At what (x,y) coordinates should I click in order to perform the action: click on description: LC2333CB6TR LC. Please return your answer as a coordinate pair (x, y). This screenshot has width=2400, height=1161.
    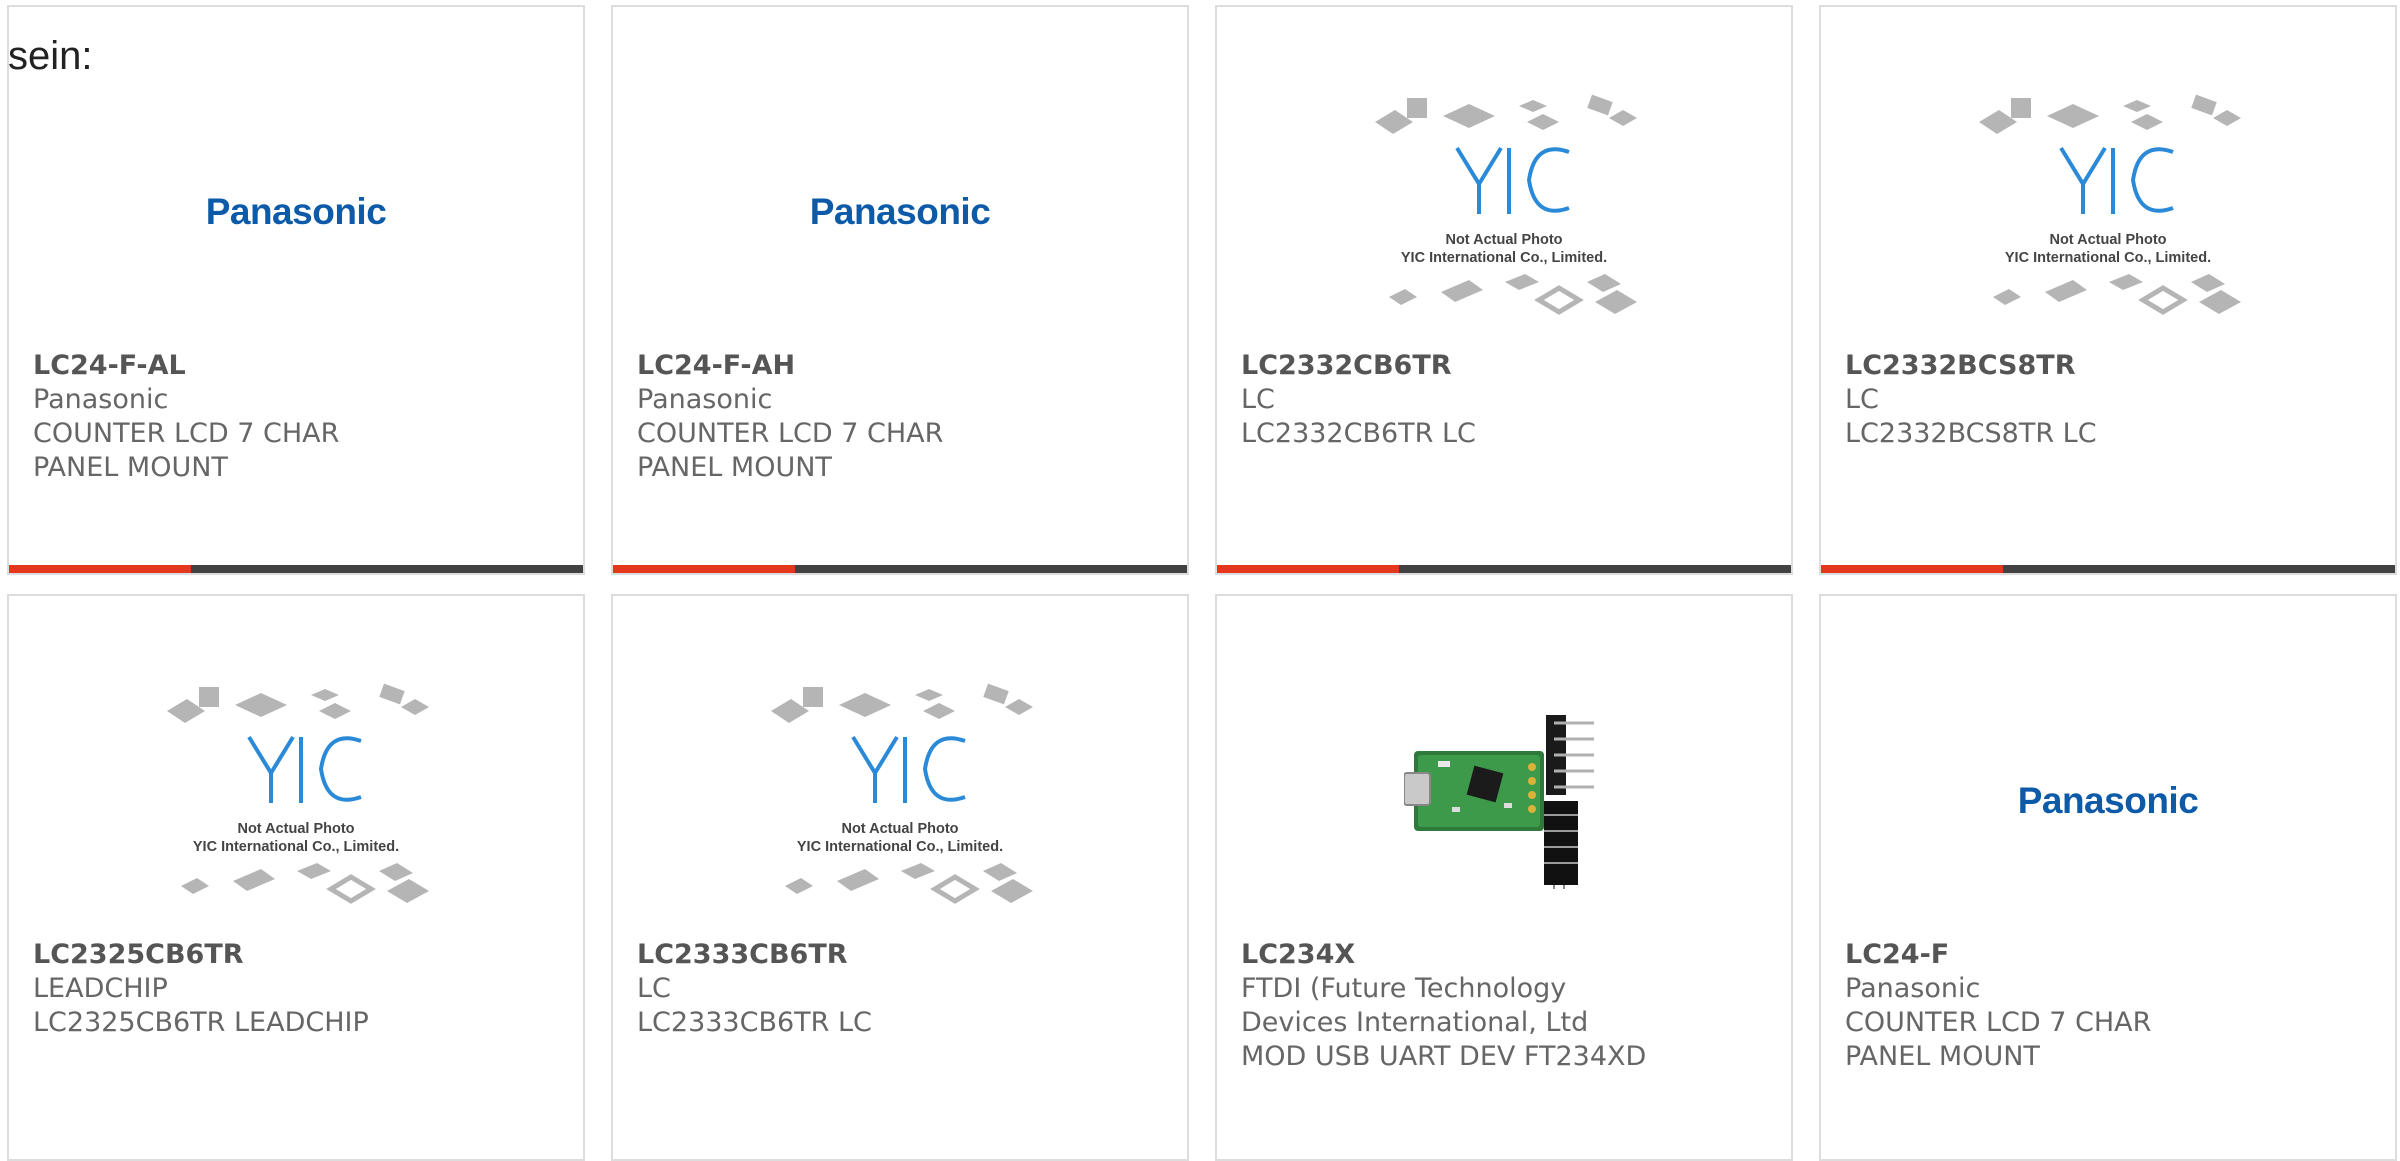
    Looking at the image, I should click on (754, 1022).